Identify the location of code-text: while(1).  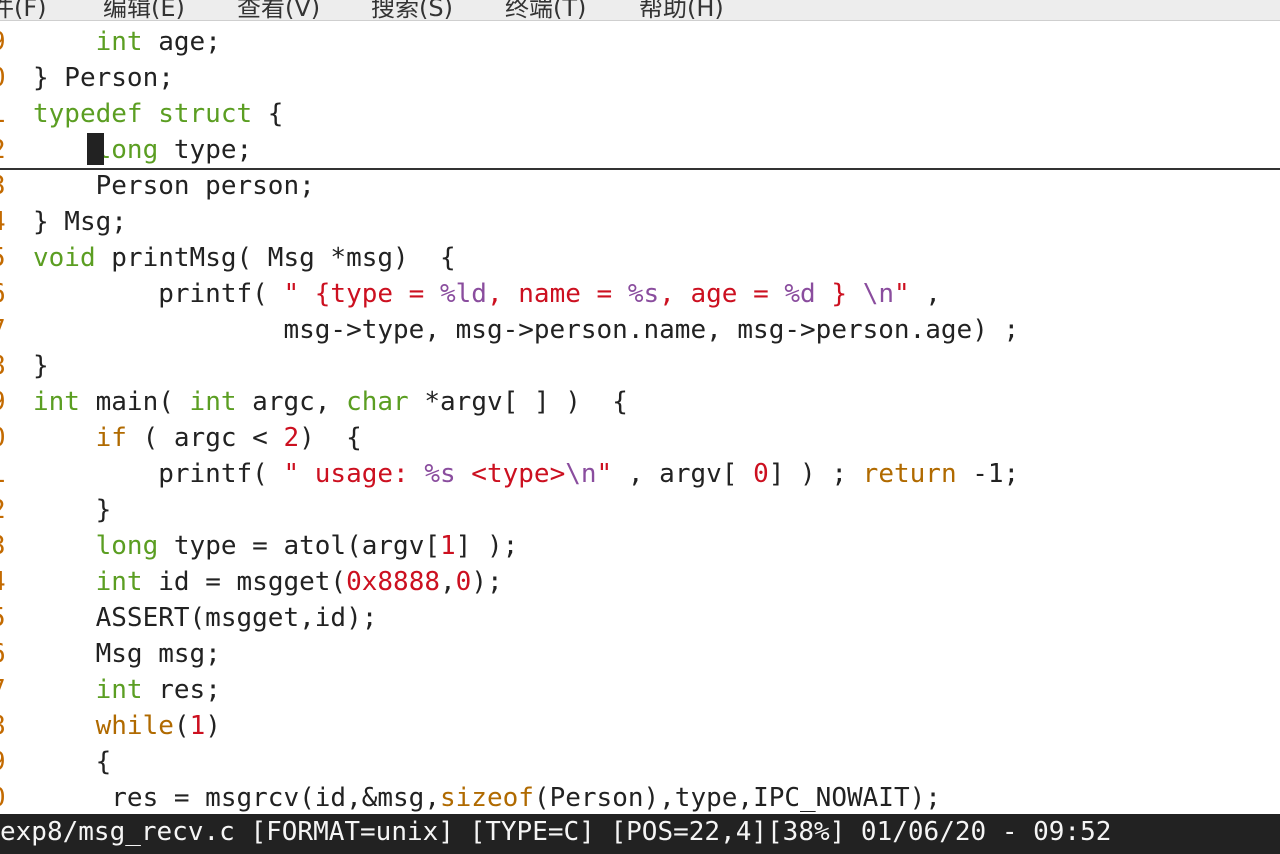
(127, 726).